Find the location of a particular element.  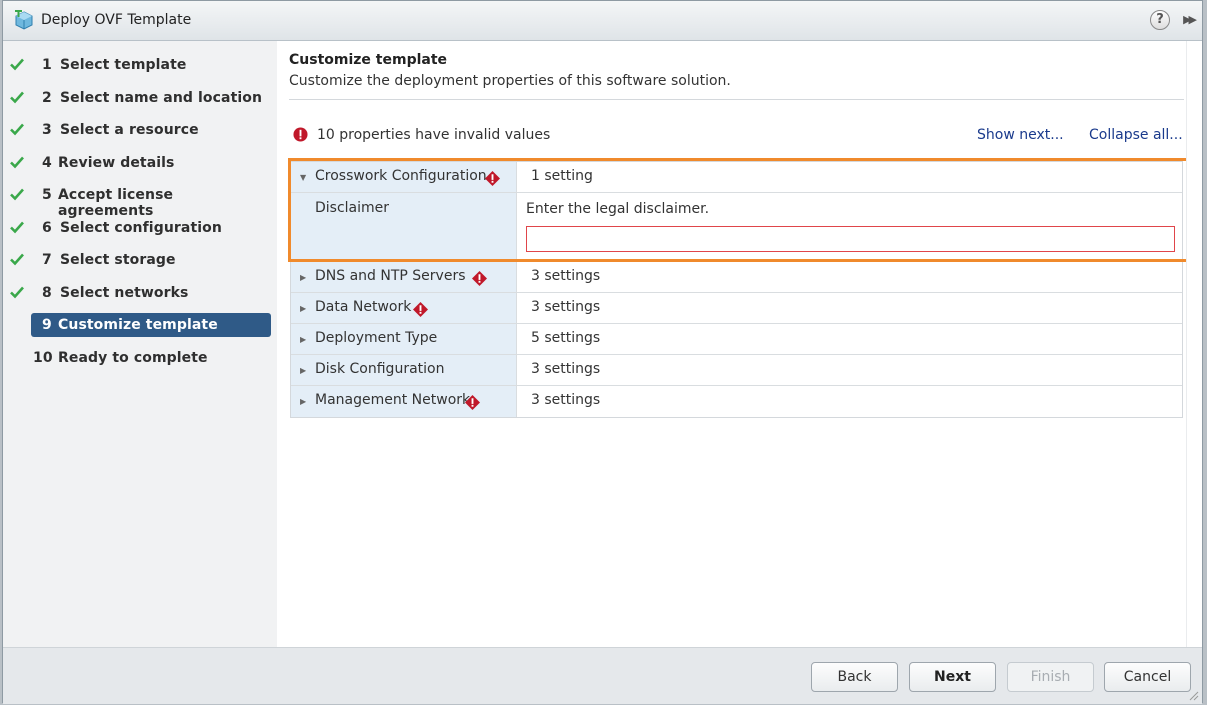

step-number: 6 is located at coordinates (47, 228).